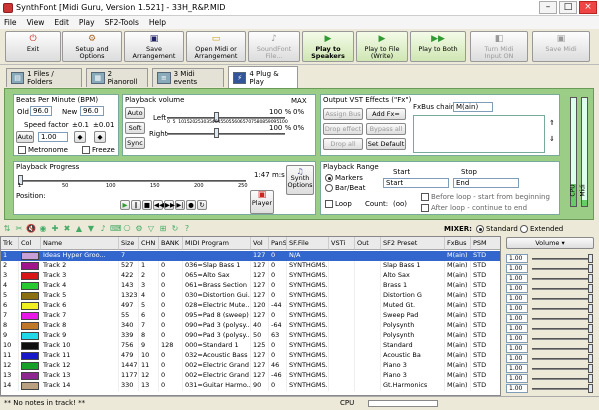 The image size is (599, 410). What do you see at coordinates (263, 77) in the screenshot?
I see `tab-plug-play: ⚡ 4 Plug & Play` at bounding box center [263, 77].